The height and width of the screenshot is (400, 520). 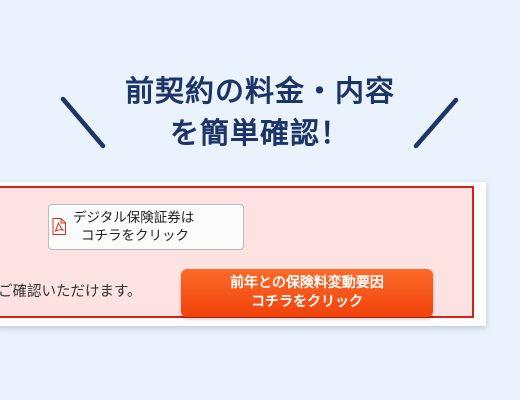 What do you see at coordinates (259, 133) in the screenshot?
I see `heading-line-2: を簡単確認！` at bounding box center [259, 133].